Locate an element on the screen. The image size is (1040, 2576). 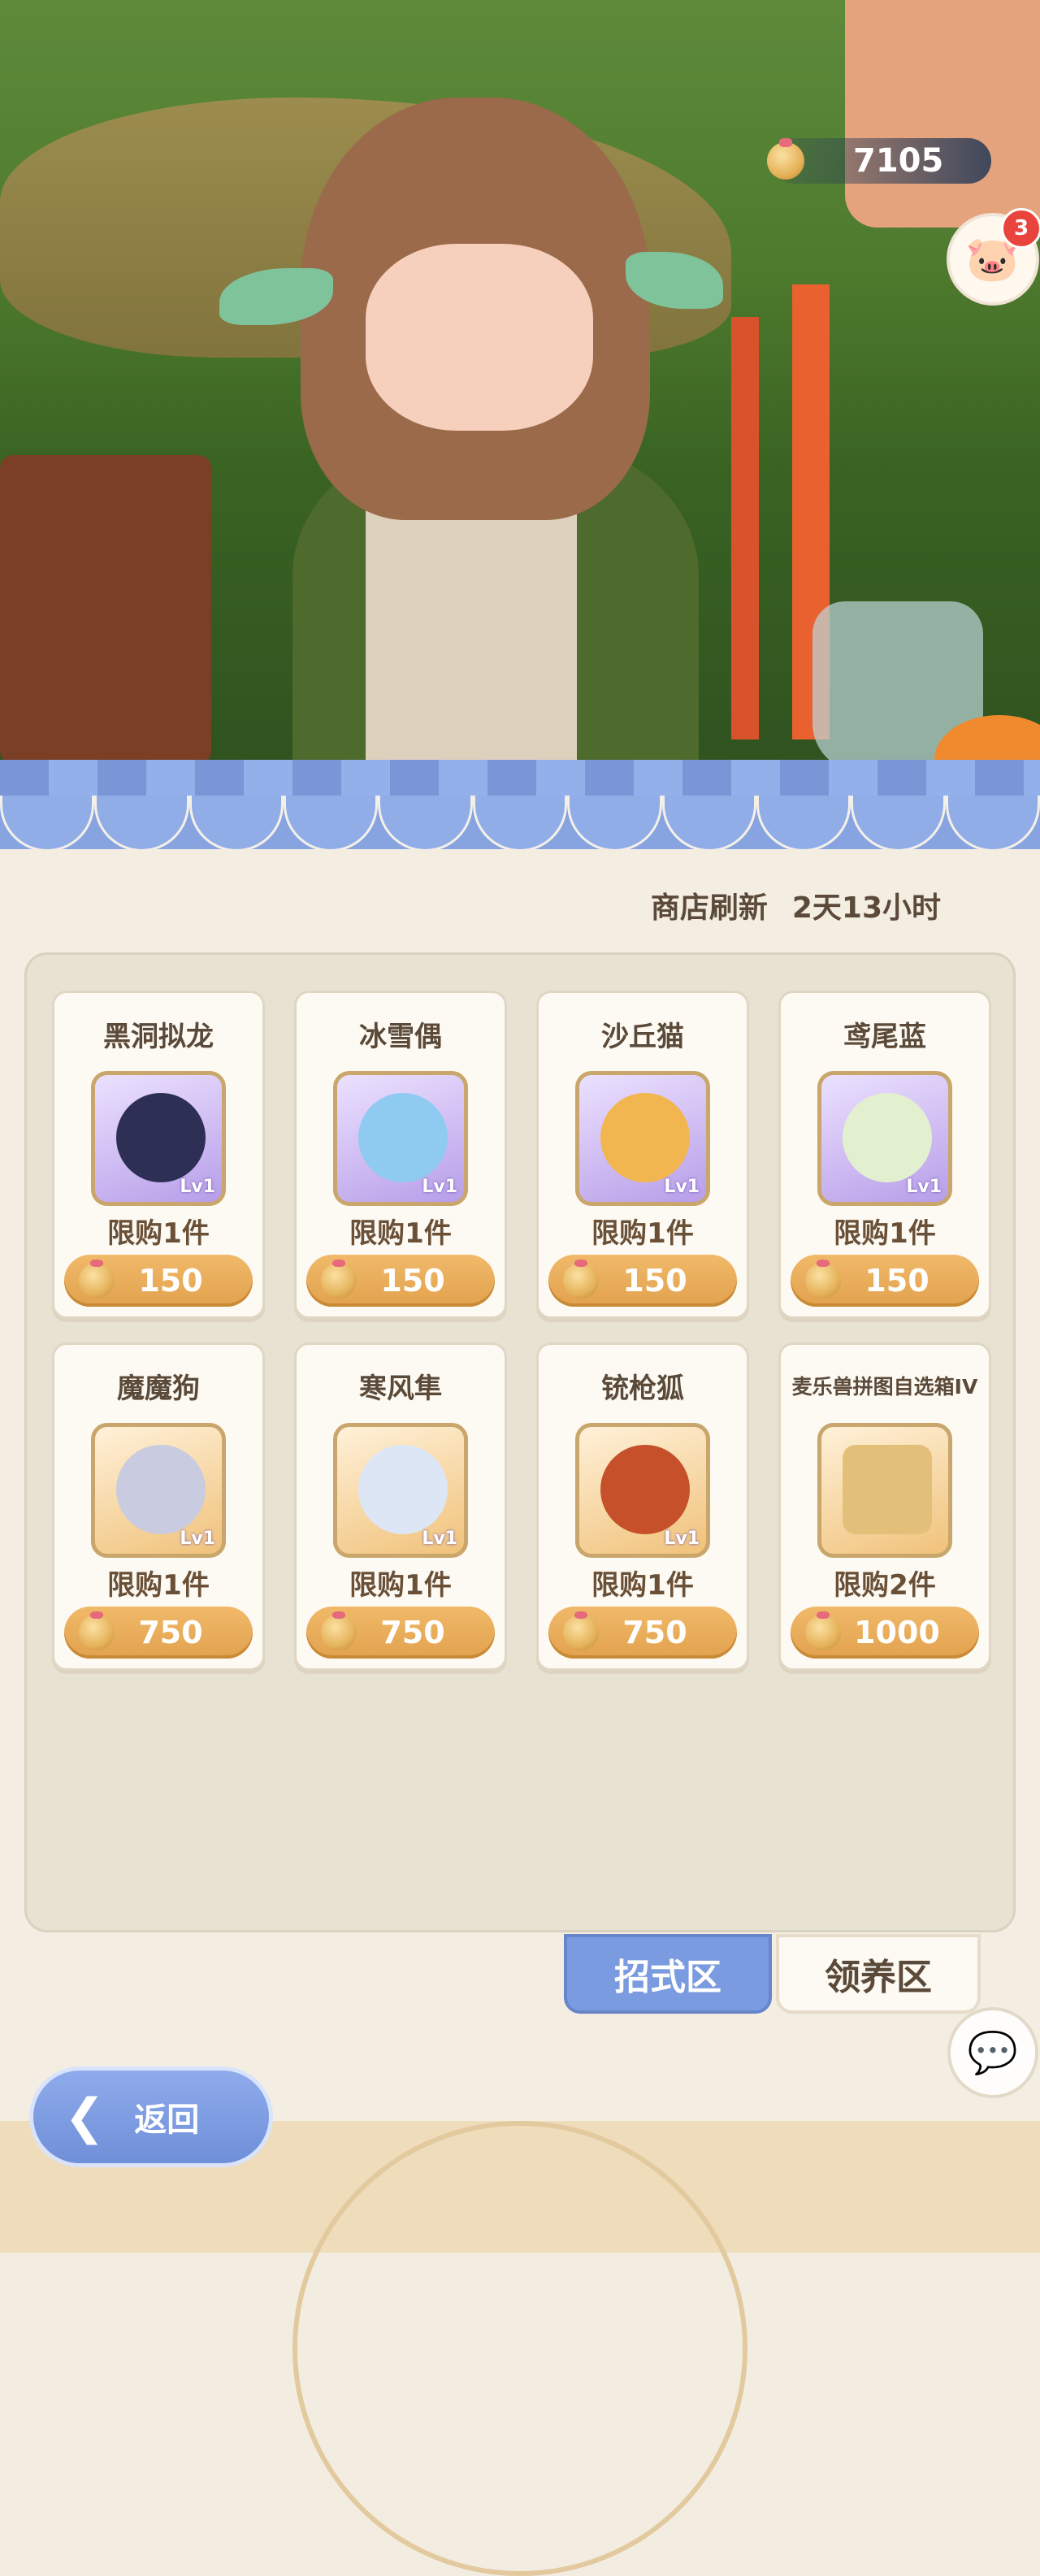
buy-button: 1000 is located at coordinates (885, 1633).